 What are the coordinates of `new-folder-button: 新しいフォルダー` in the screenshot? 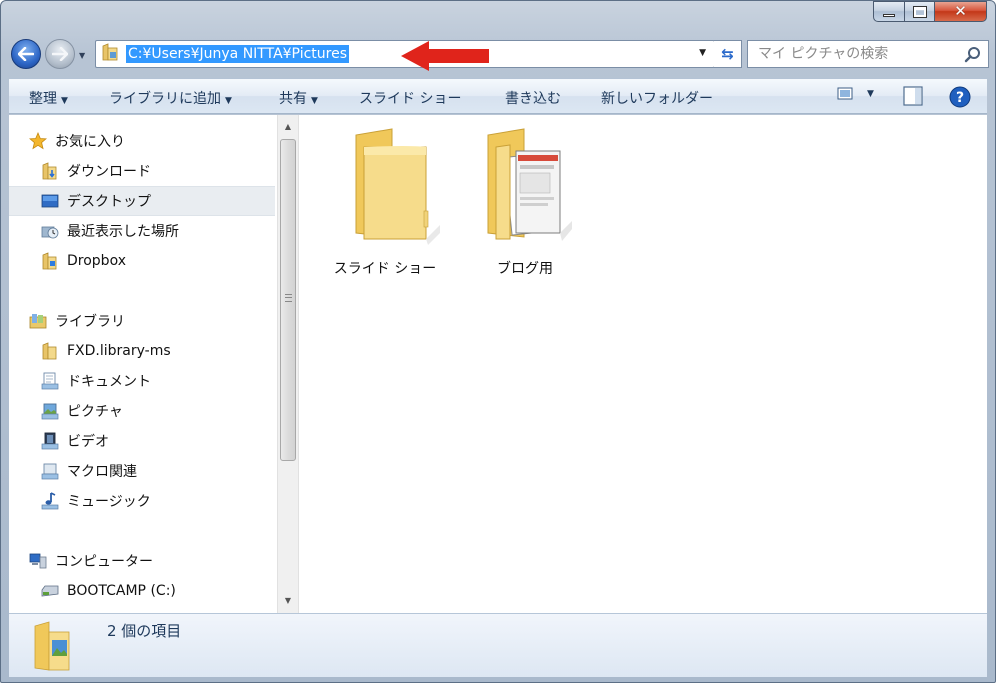 It's located at (657, 98).